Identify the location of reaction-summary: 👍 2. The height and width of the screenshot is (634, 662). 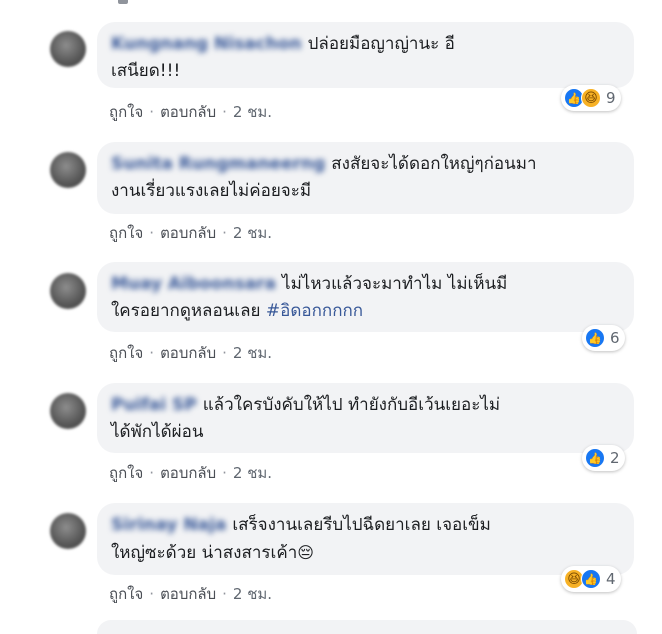
(603, 458).